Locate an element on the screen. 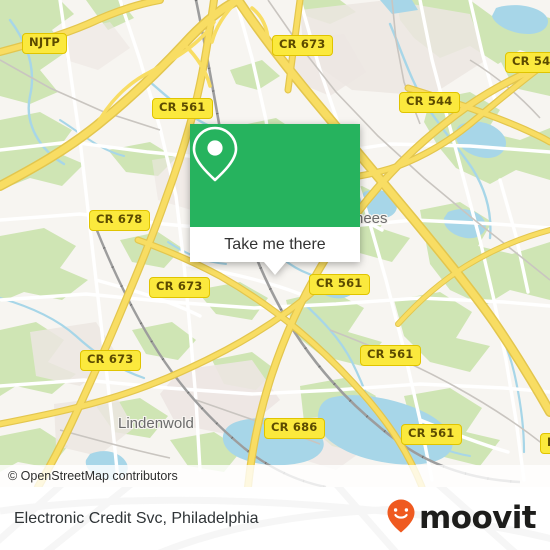  take-me-there-label: Take me there is located at coordinates (275, 244).